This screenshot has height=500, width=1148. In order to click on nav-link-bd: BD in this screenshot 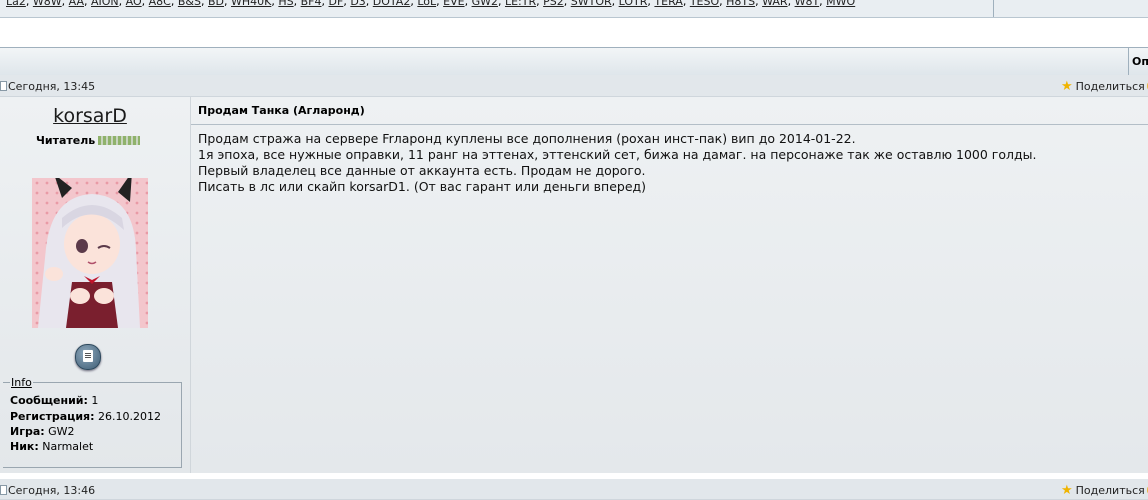, I will do `click(216, 4)`.